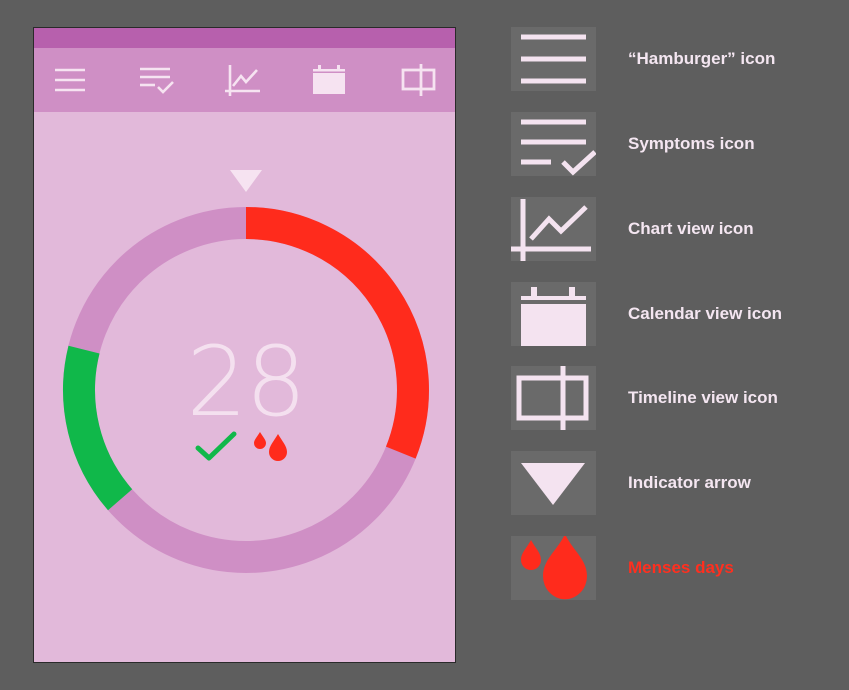  I want to click on legend-item-menses-days: Menses days, so click(676, 568).